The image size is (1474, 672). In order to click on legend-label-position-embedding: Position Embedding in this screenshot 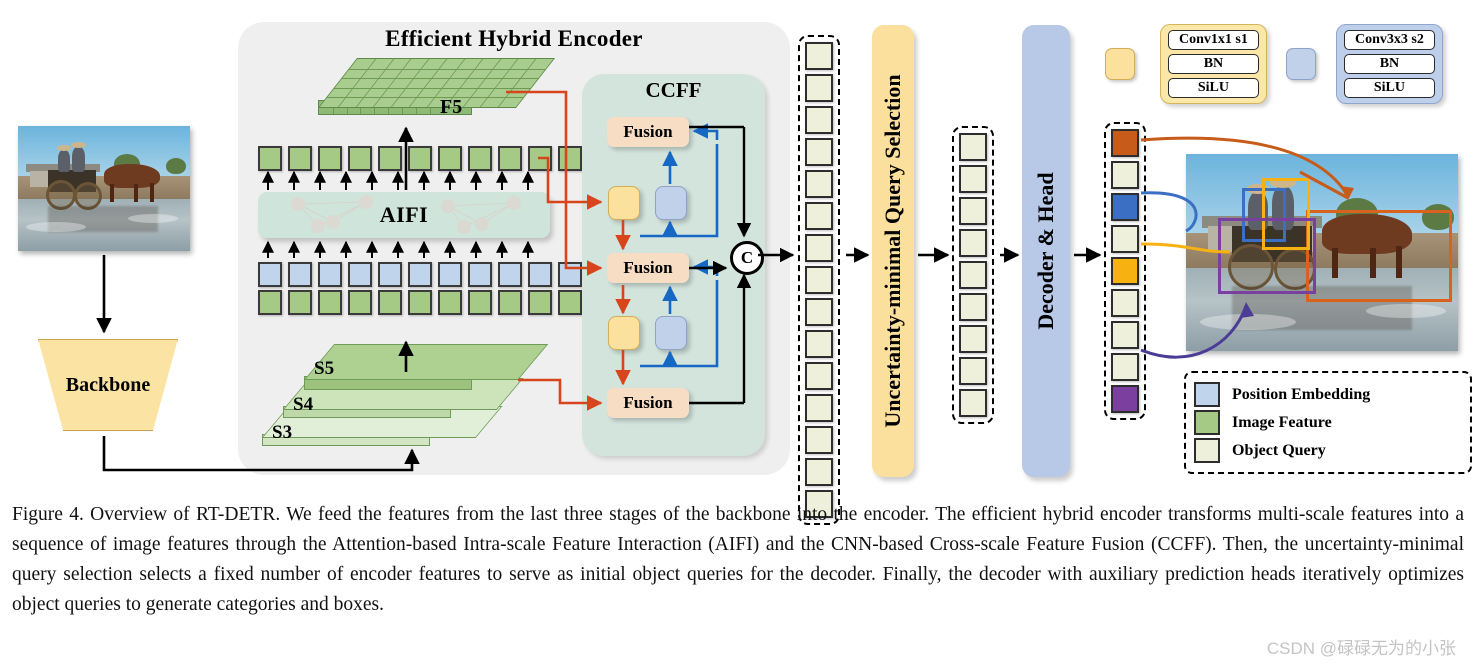, I will do `click(1301, 394)`.